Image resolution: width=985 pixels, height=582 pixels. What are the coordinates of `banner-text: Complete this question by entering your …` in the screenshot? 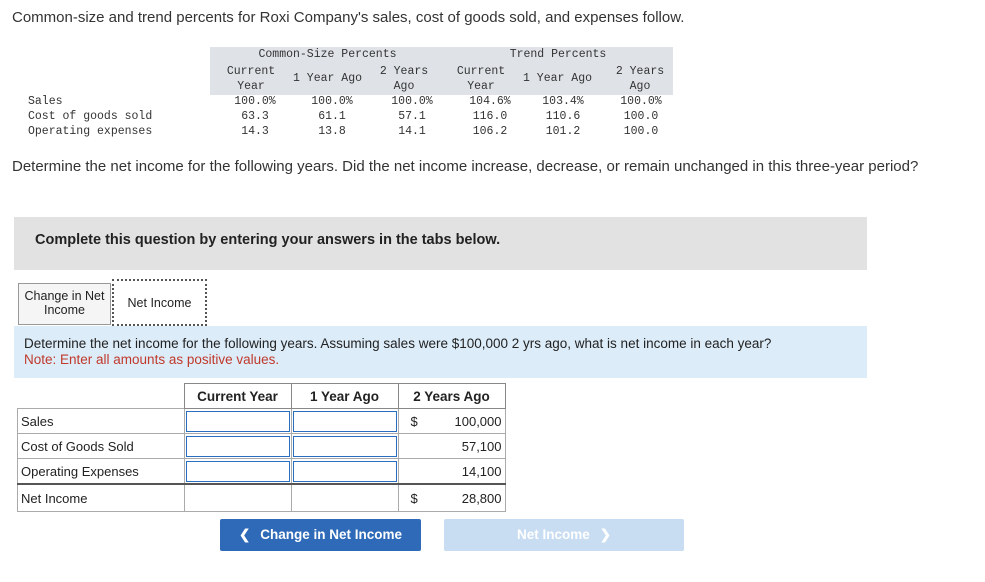 It's located at (268, 240).